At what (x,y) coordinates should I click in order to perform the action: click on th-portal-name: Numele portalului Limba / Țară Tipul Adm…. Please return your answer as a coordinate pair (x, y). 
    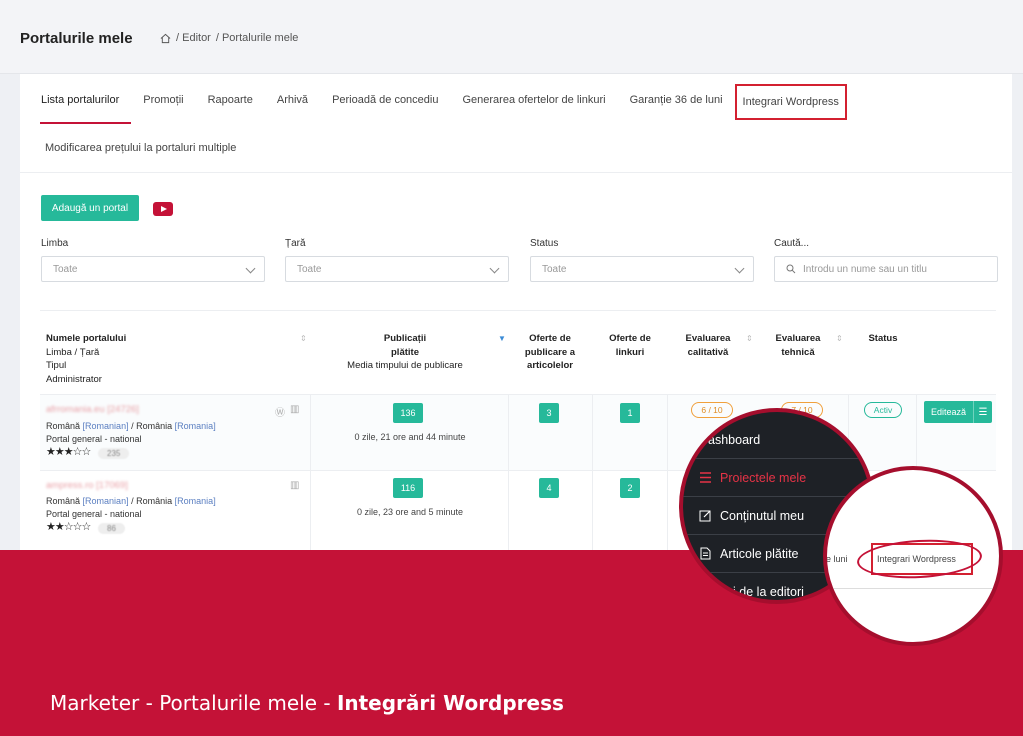
    Looking at the image, I should click on (86, 359).